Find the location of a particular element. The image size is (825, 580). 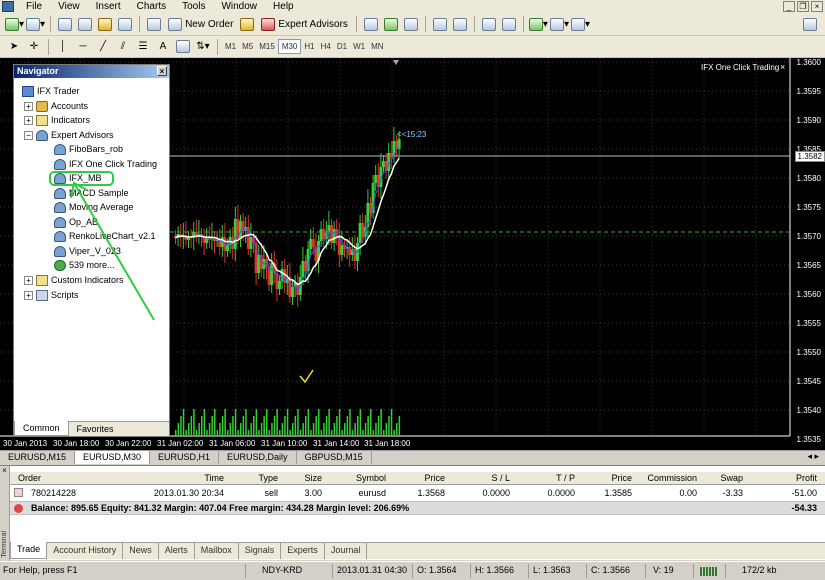

cursor-button: ➤ is located at coordinates (14, 47).